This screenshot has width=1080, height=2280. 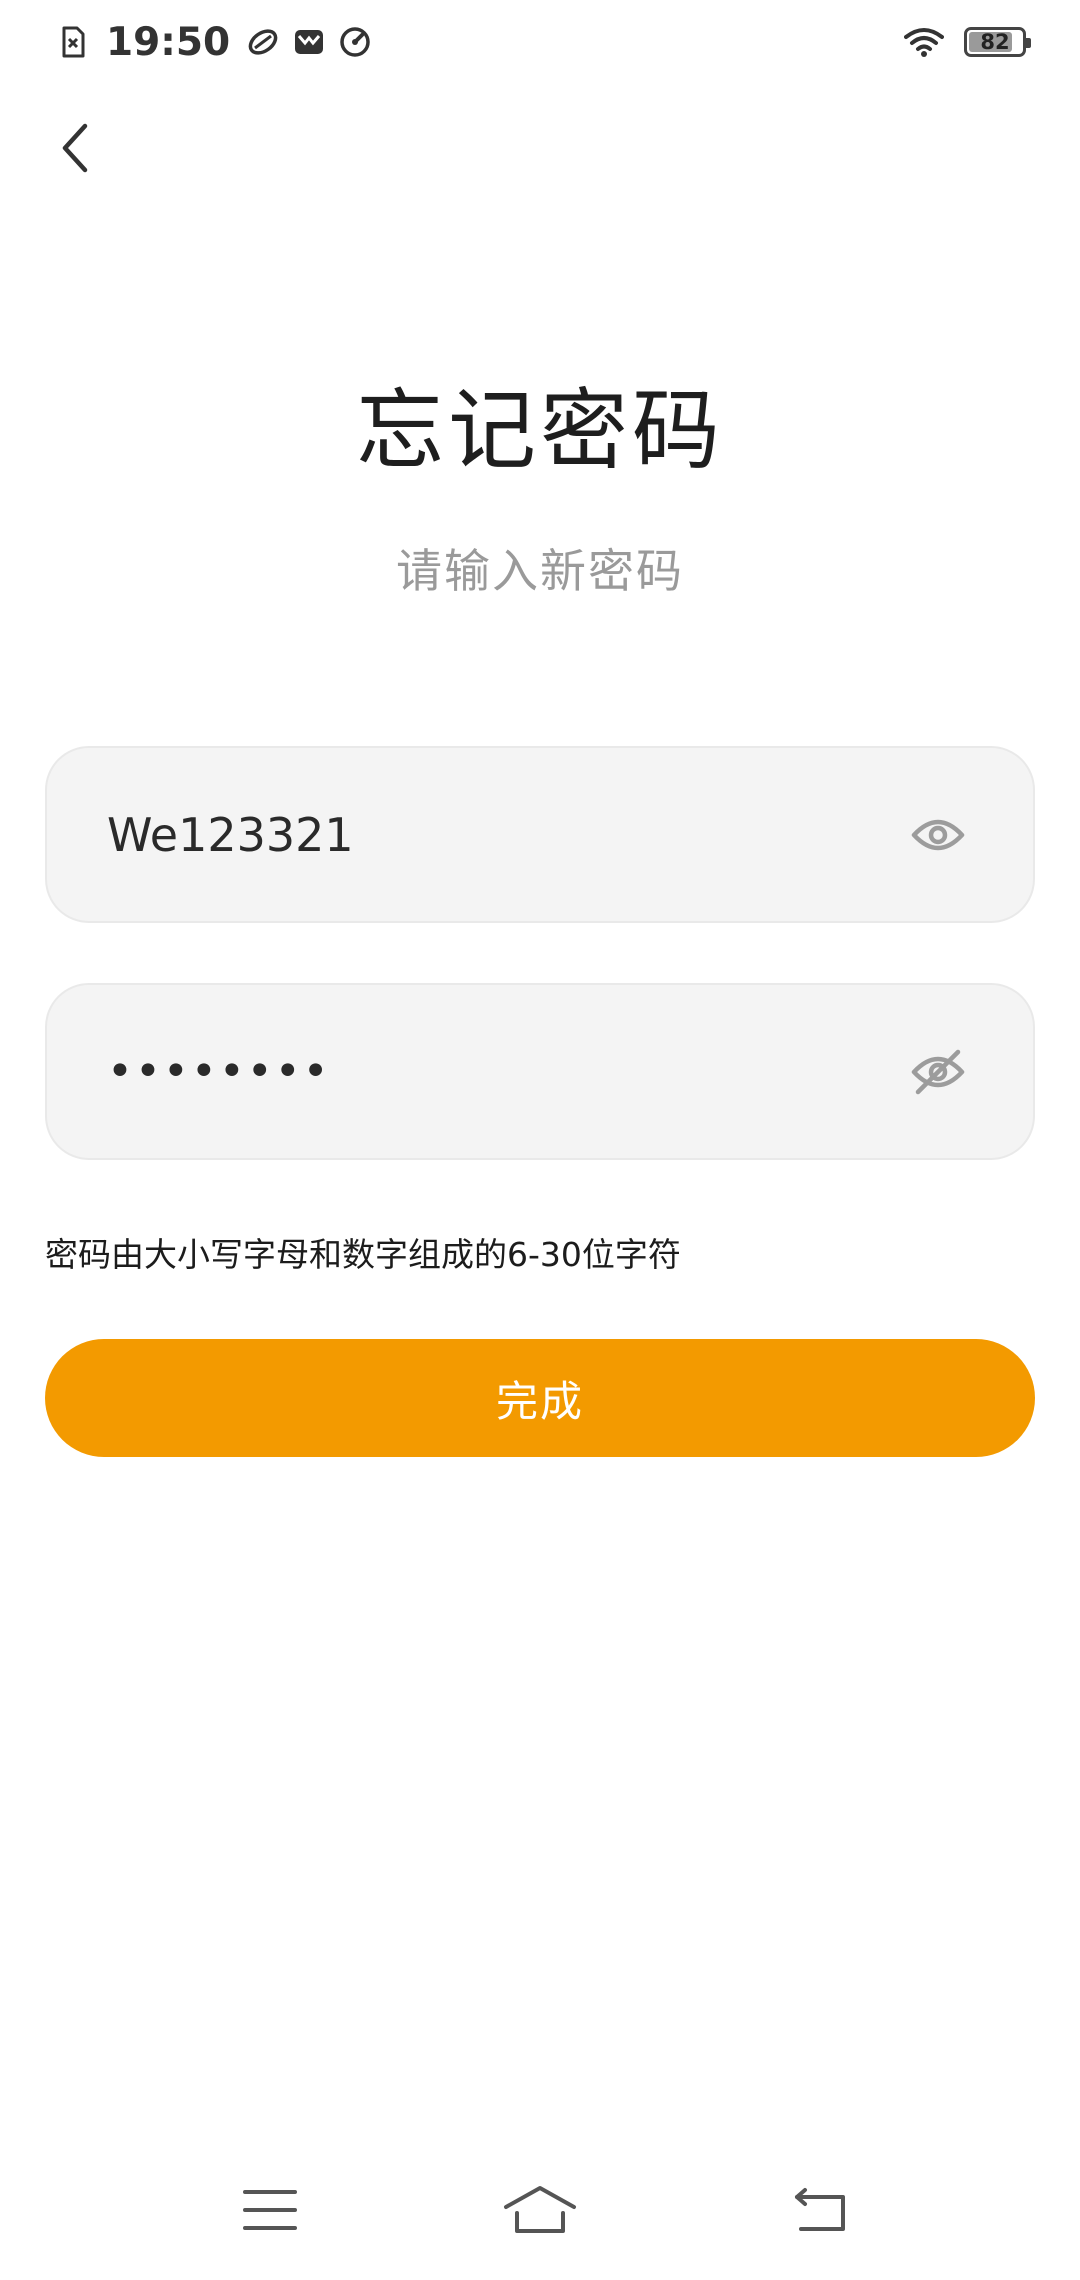 What do you see at coordinates (540, 42) in the screenshot?
I see `status-bar: 19:50 82` at bounding box center [540, 42].